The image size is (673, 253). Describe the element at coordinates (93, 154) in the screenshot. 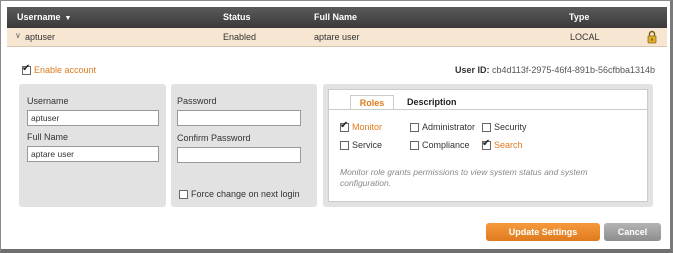

I see `full-name-input` at that location.